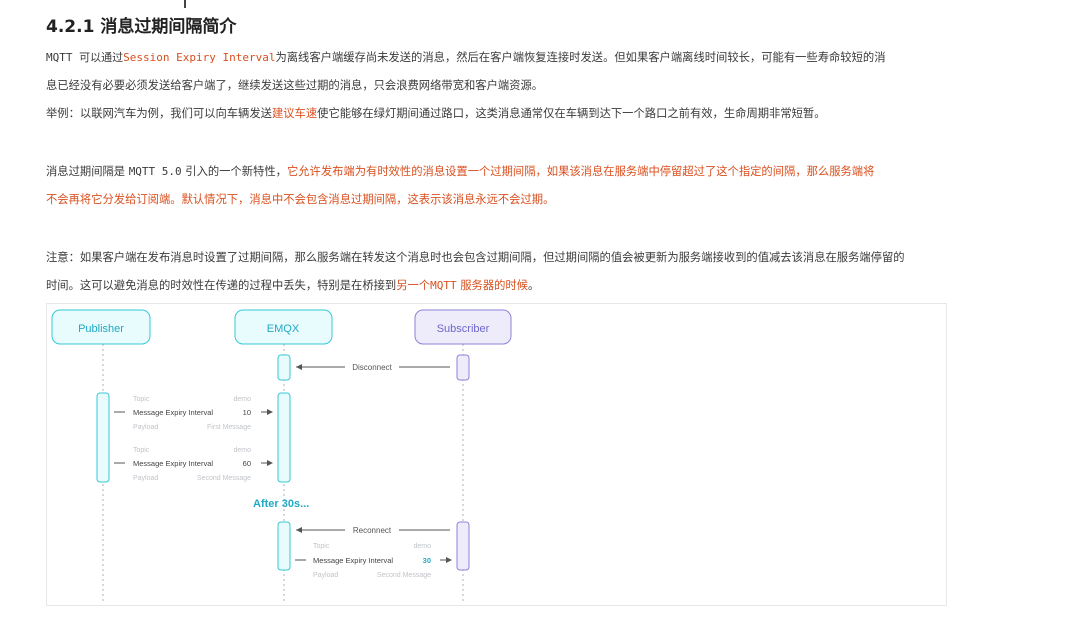  I want to click on subscriber-activation-reconnect, so click(463, 546).